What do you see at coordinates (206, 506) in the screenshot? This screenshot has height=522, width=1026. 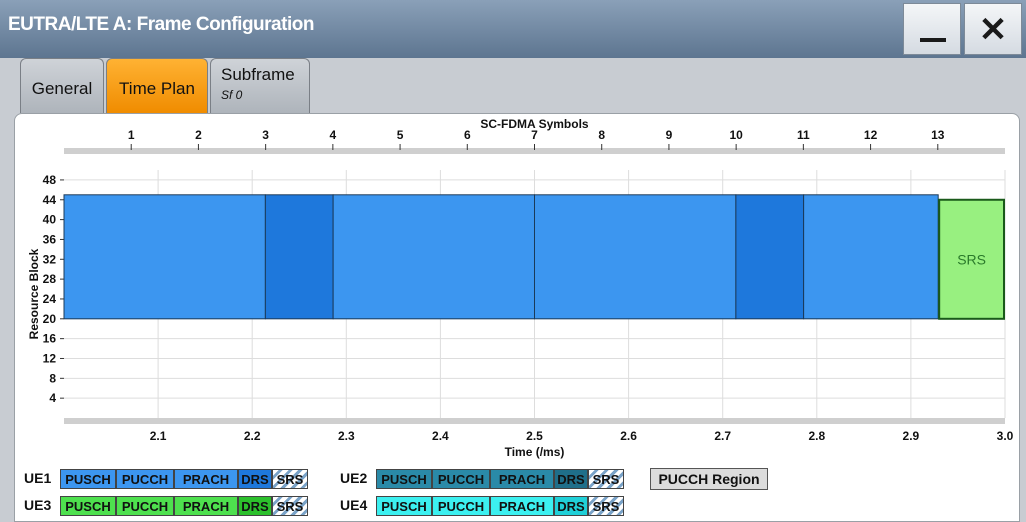 I see `ue3-legend-prach: PRACH` at bounding box center [206, 506].